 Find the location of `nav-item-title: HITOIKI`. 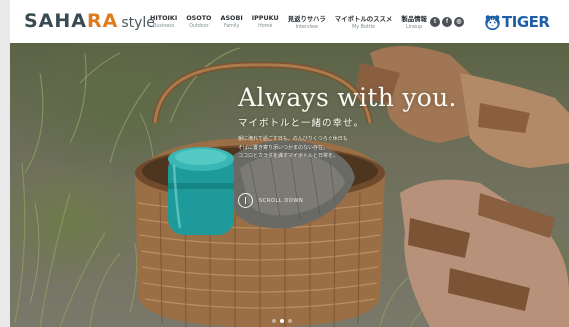

nav-item-title: HITOIKI is located at coordinates (164, 18).